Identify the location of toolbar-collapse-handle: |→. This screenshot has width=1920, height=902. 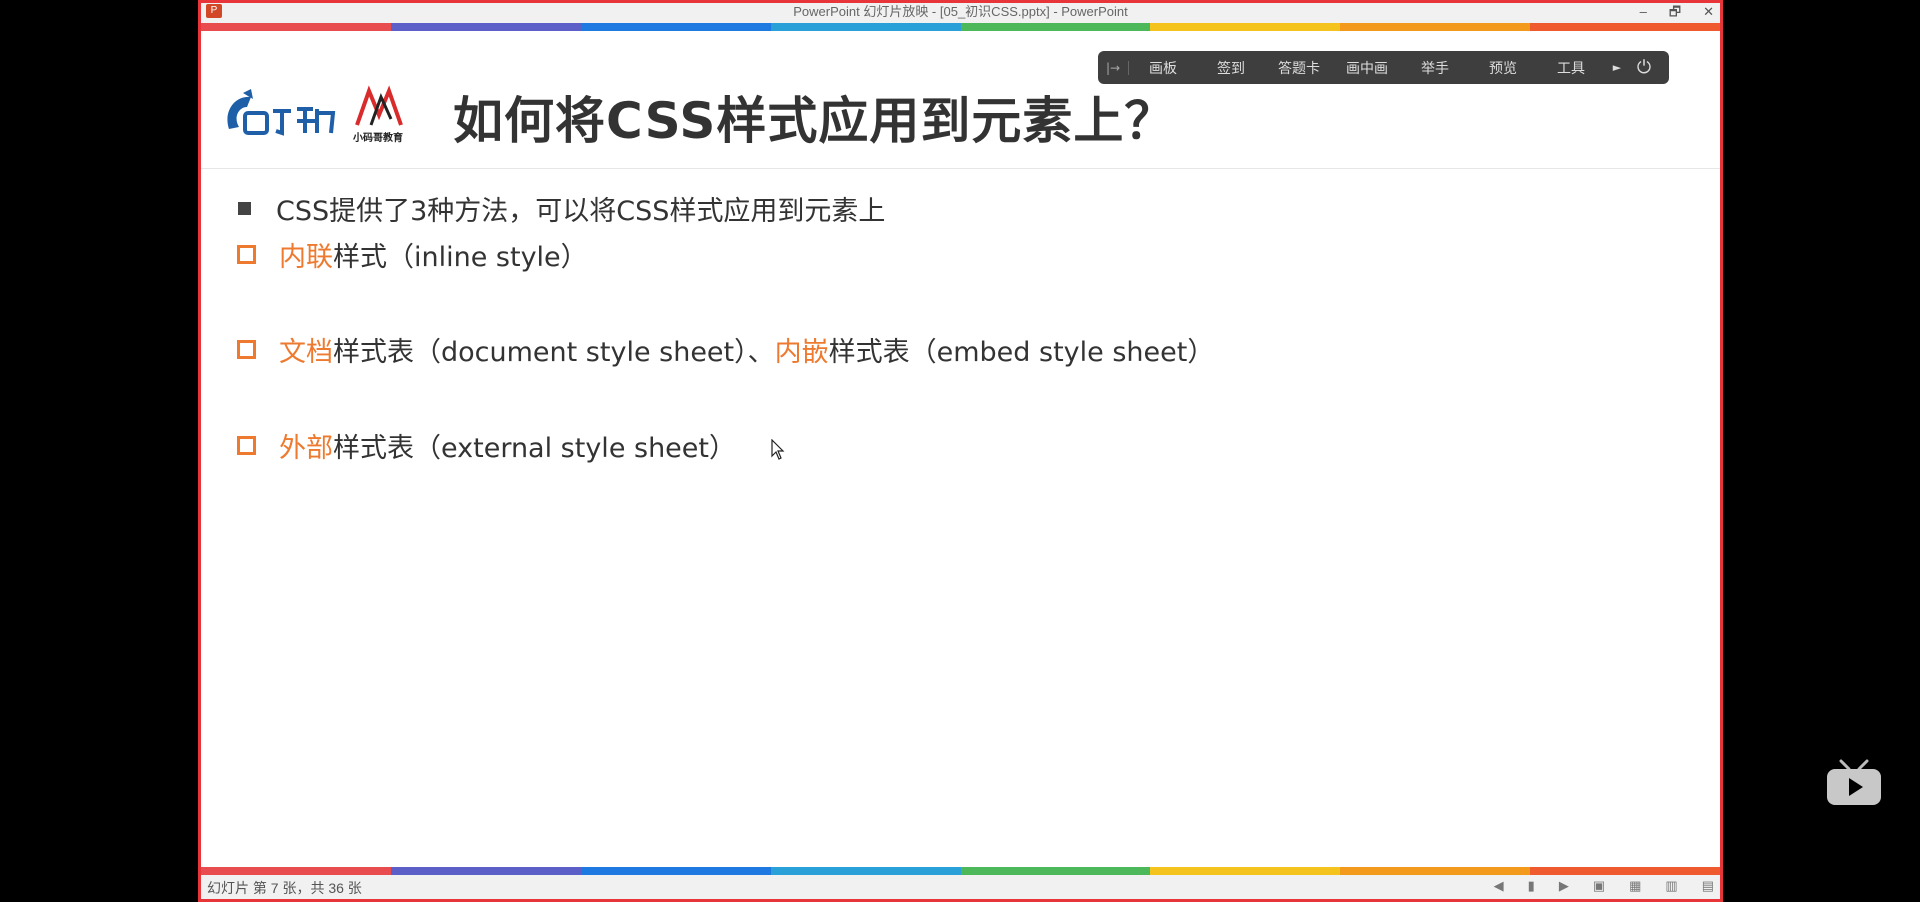
(1113, 67).